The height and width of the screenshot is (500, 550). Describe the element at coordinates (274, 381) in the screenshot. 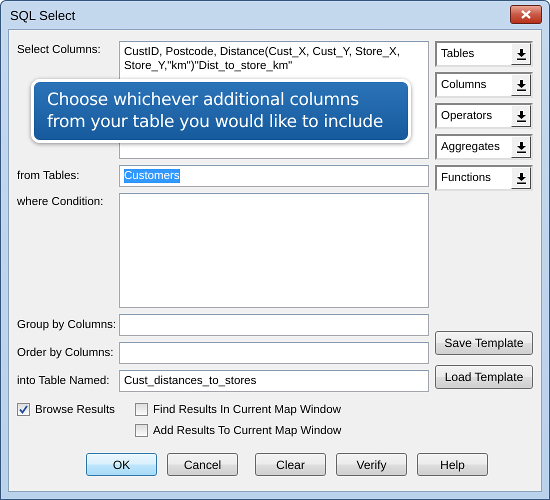

I see `input-field: Cust_distances_to_stores` at that location.